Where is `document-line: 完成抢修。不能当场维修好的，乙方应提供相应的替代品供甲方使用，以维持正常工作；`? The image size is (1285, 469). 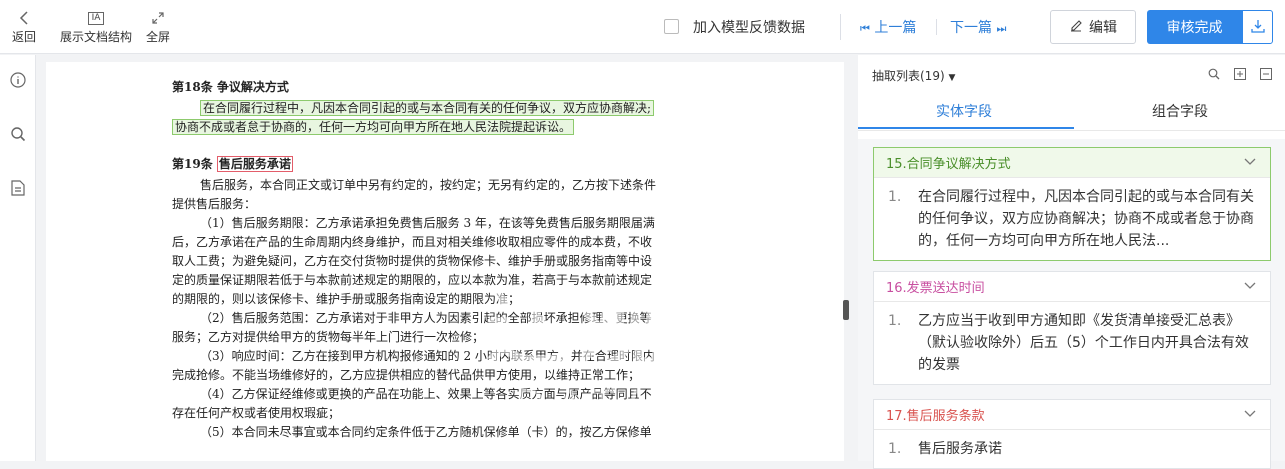
document-line: 完成抢修。不能当场维修好的，乙方应提供相应的替代品供甲方使用，以维持正常工作； is located at coordinates (406, 375).